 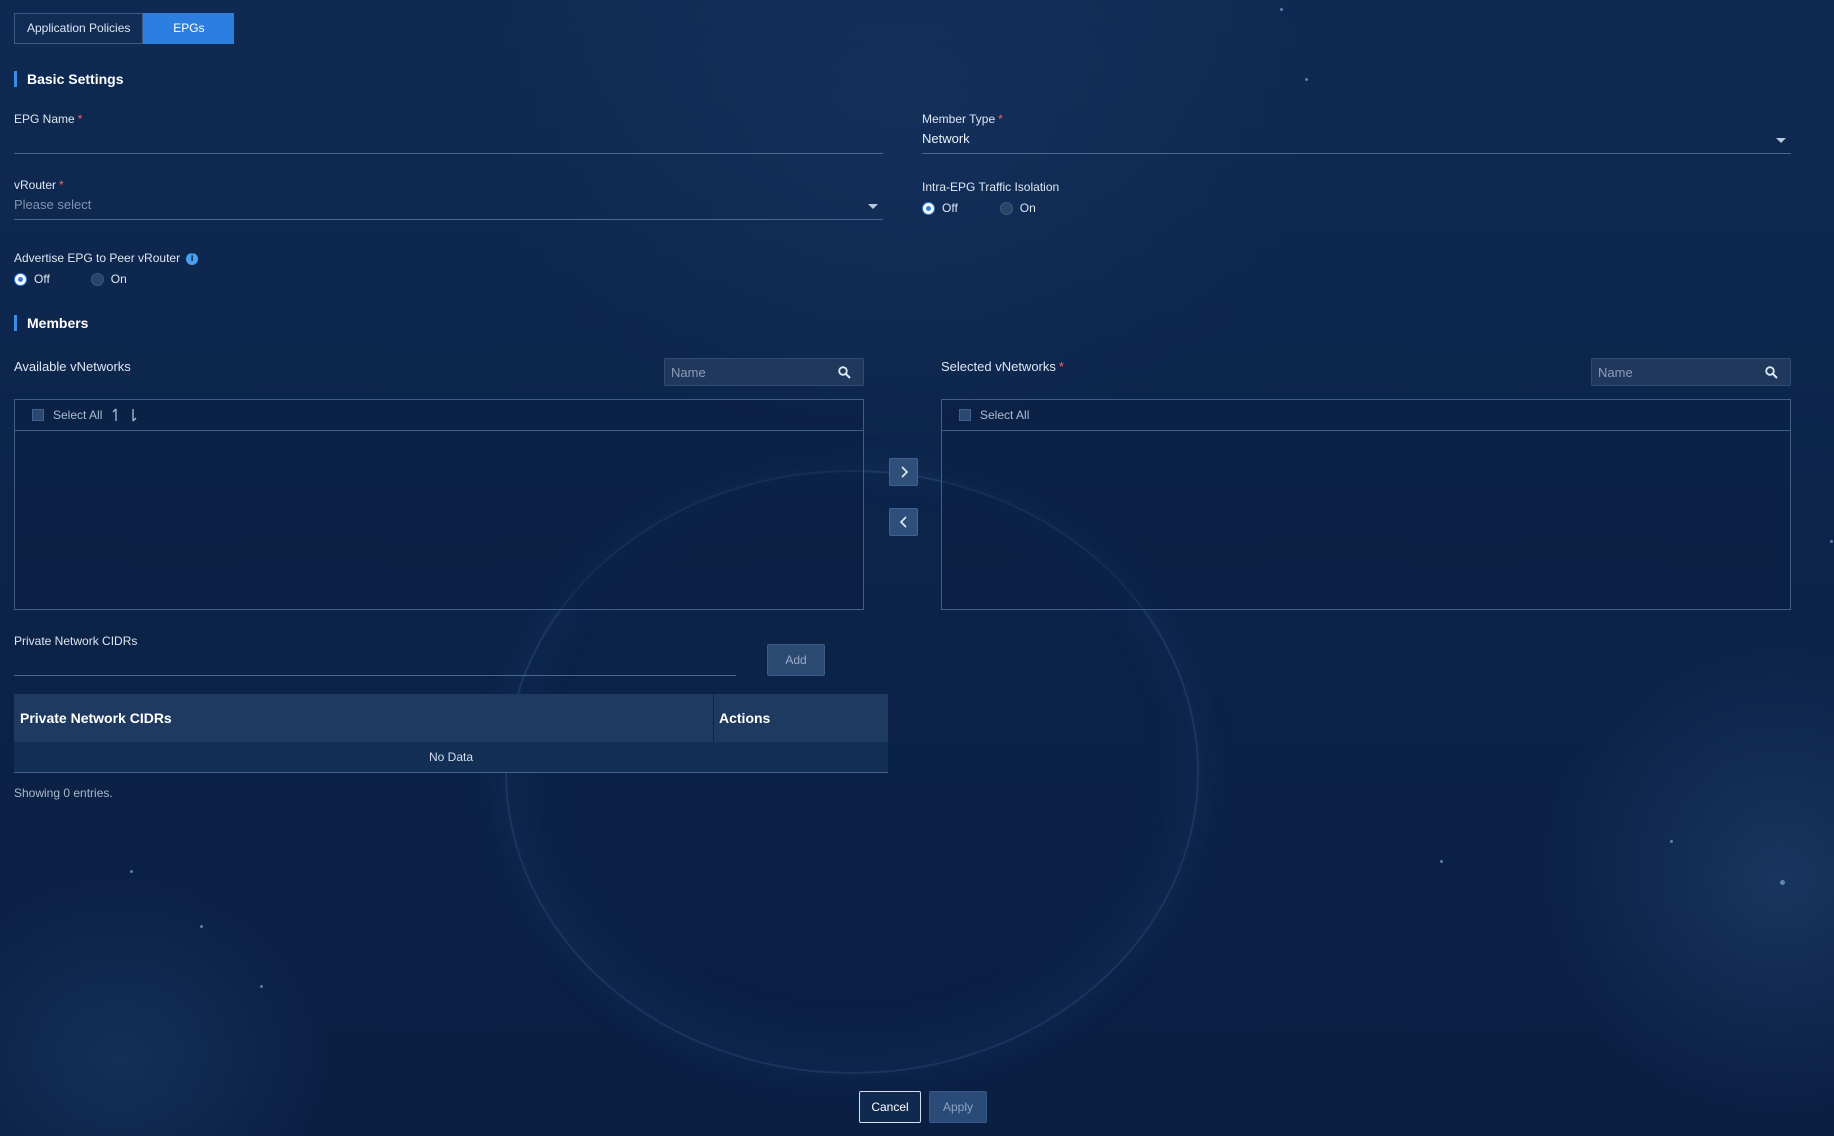 I want to click on sort-ascending-icon, so click(x=116, y=415).